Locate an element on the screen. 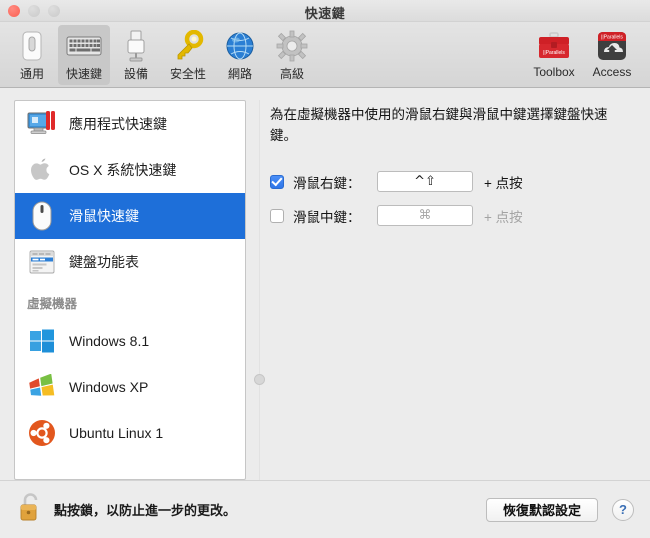 Image resolution: width=650 pixels, height=538 pixels. right-click-checkbox is located at coordinates (277, 181).